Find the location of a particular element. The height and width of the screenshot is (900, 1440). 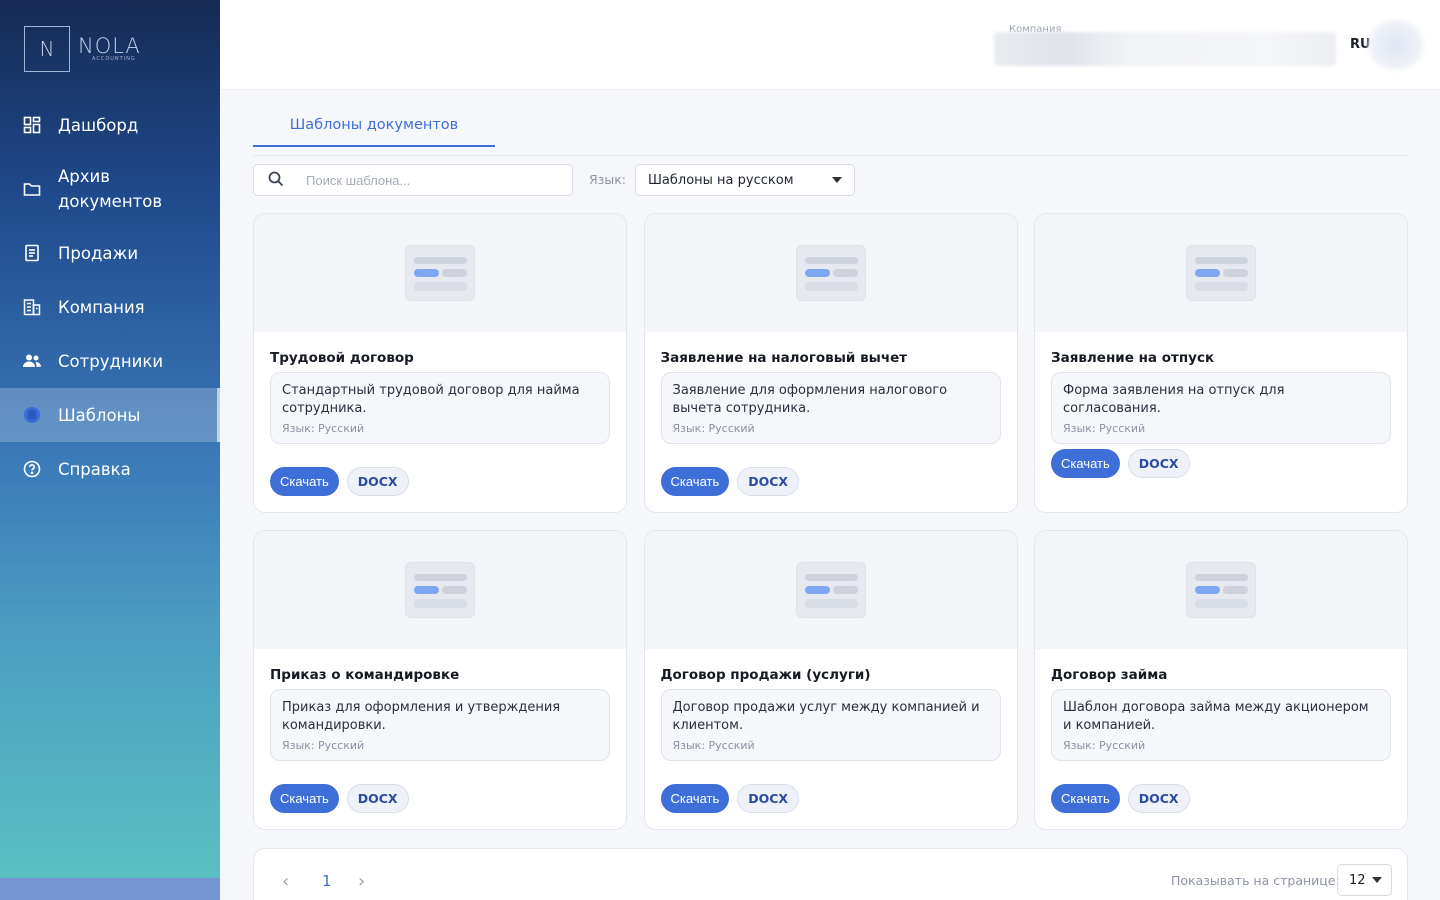

template-title: Заявление на отпуск is located at coordinates (1133, 358).